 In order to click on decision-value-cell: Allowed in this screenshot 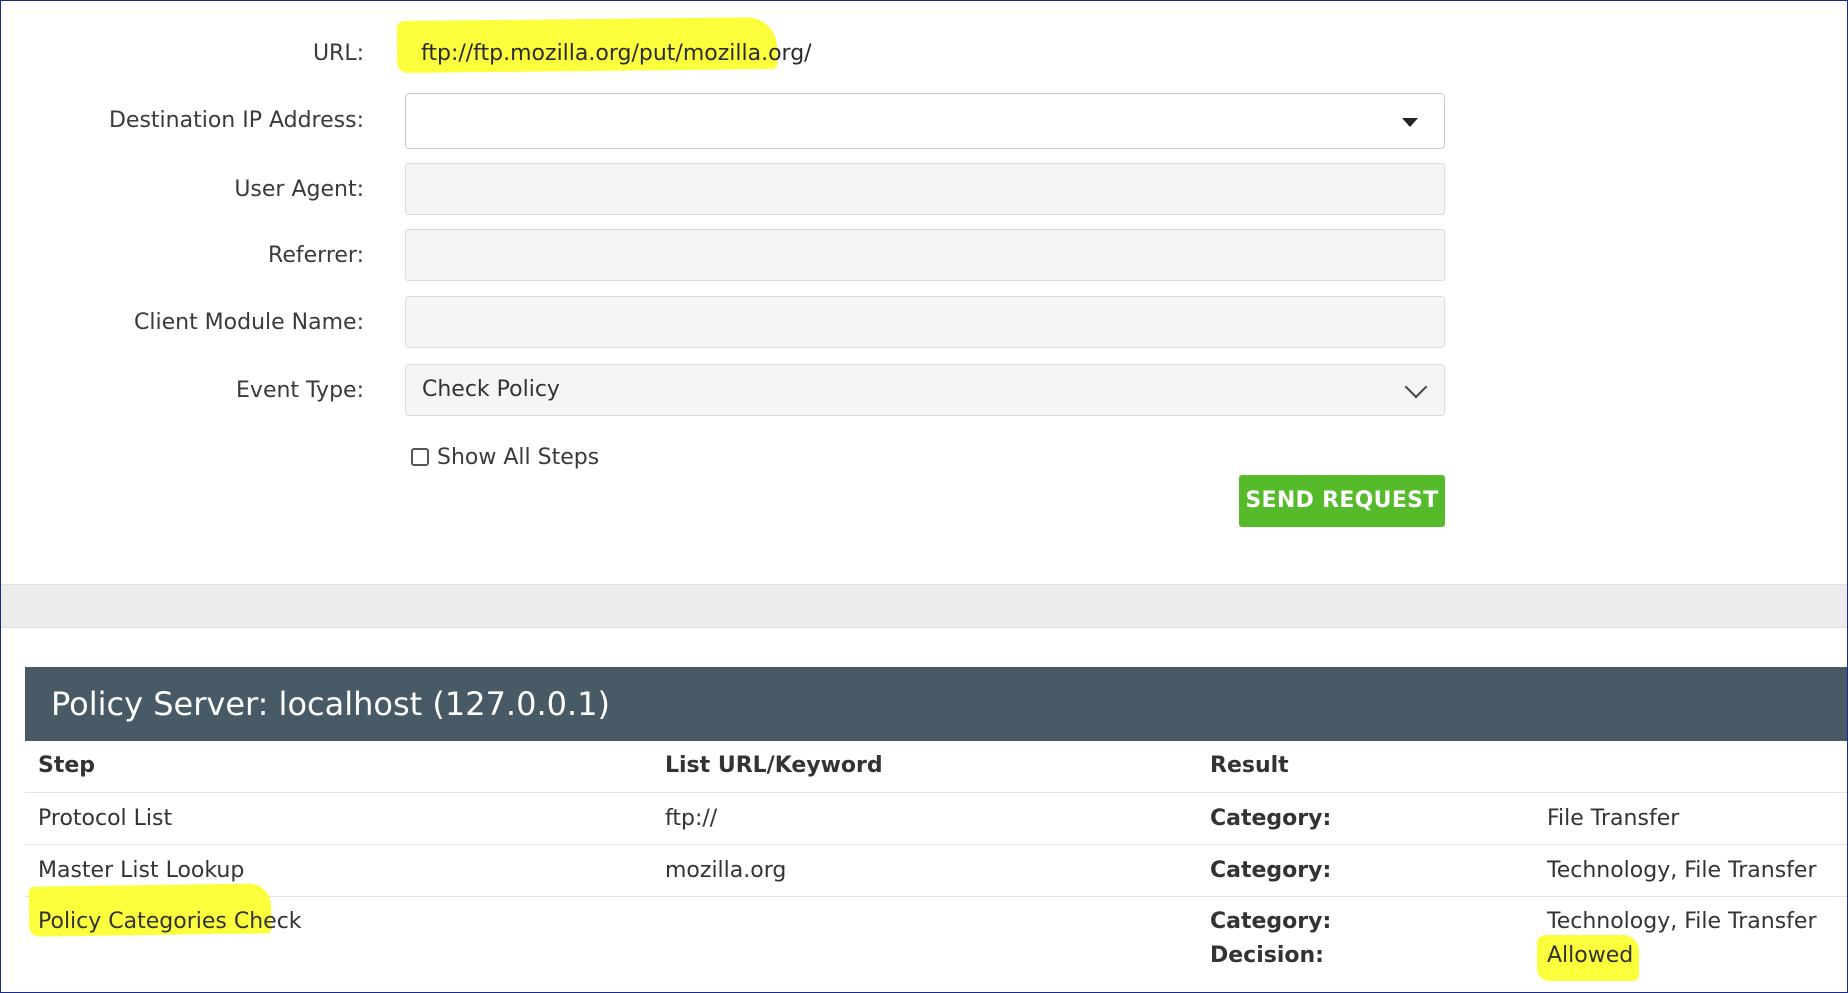, I will do `click(1590, 955)`.